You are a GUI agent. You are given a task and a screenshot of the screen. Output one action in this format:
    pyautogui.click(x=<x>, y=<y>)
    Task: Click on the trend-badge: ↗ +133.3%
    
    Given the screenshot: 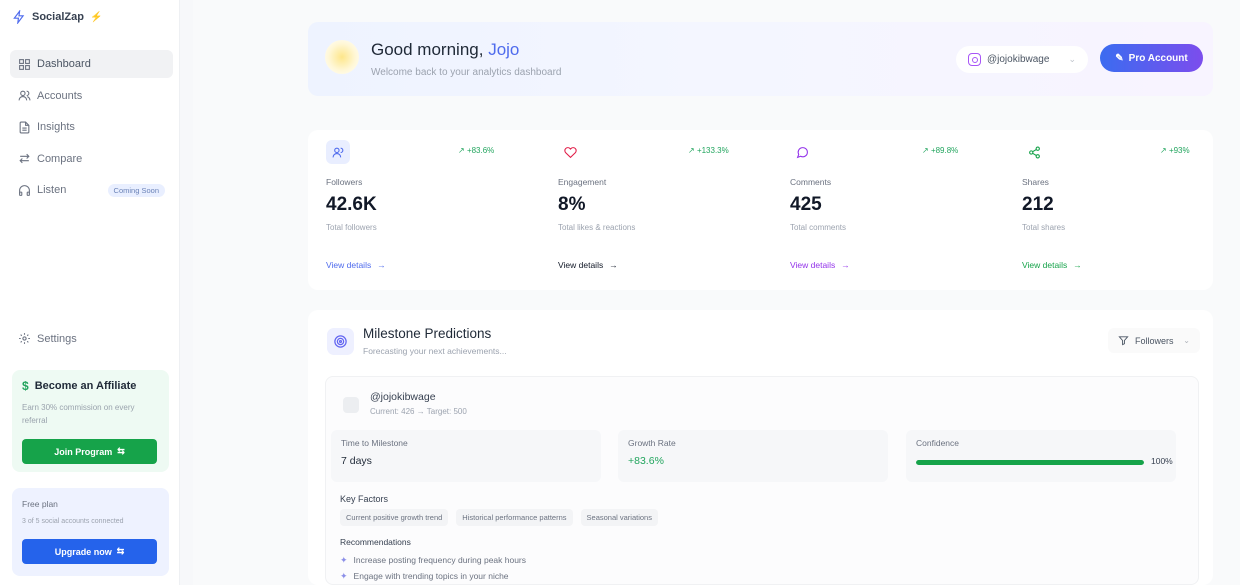 What is the action you would take?
    pyautogui.click(x=708, y=150)
    